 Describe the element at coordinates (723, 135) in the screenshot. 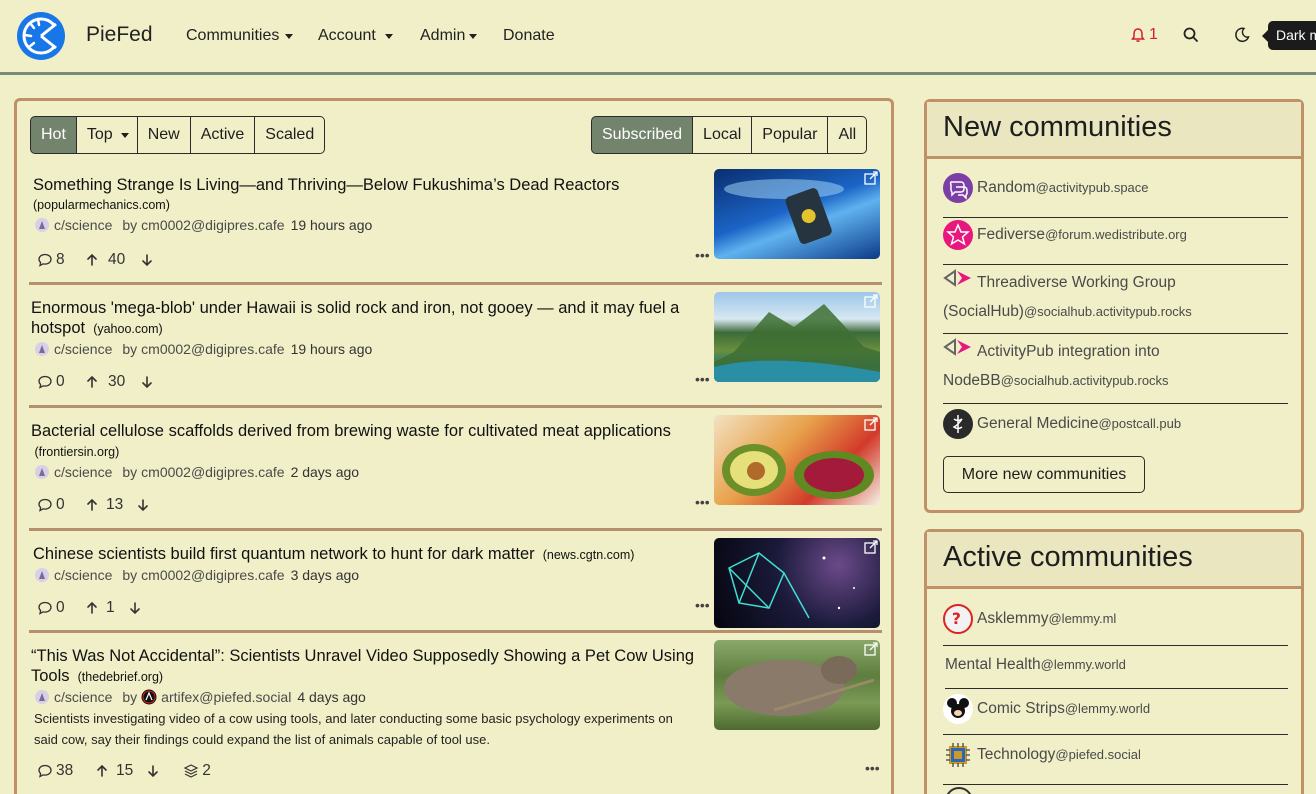

I see `scope-local: Local` at that location.